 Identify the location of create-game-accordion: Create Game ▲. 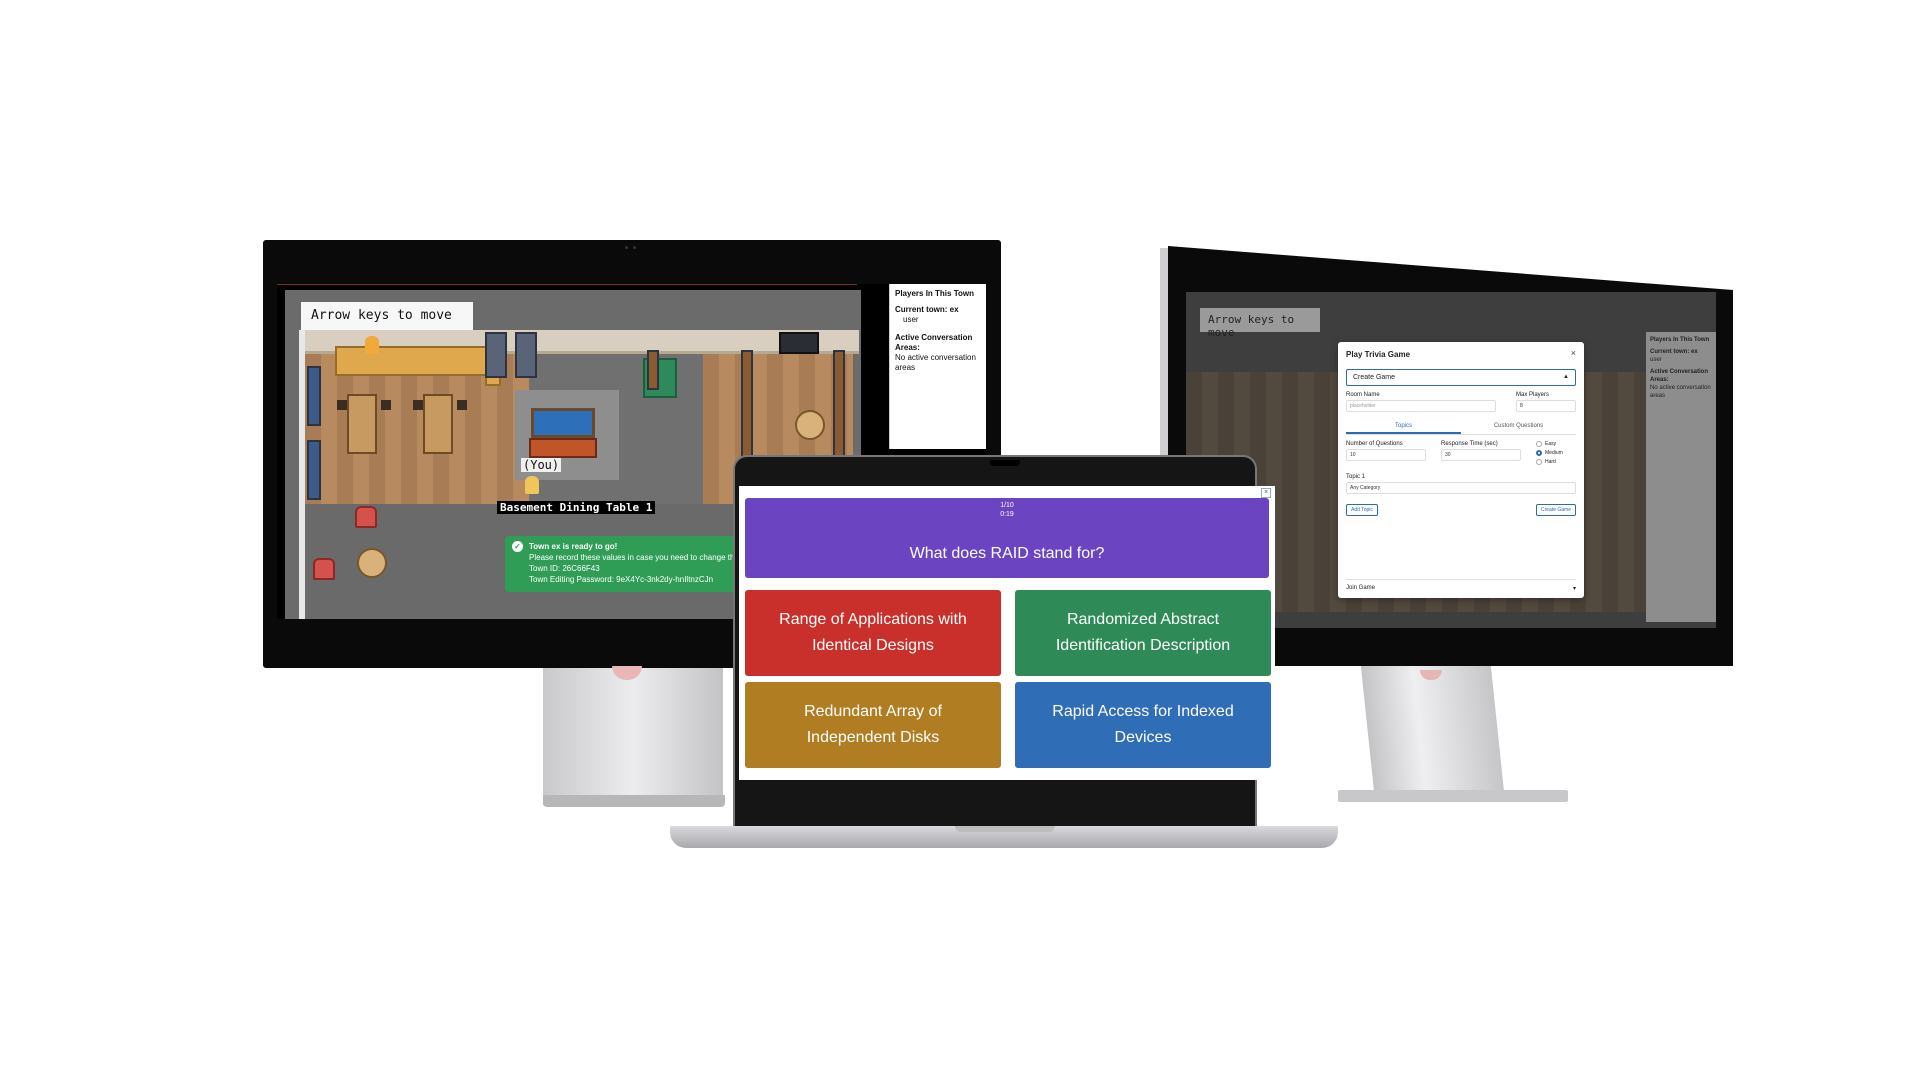
(1461, 377).